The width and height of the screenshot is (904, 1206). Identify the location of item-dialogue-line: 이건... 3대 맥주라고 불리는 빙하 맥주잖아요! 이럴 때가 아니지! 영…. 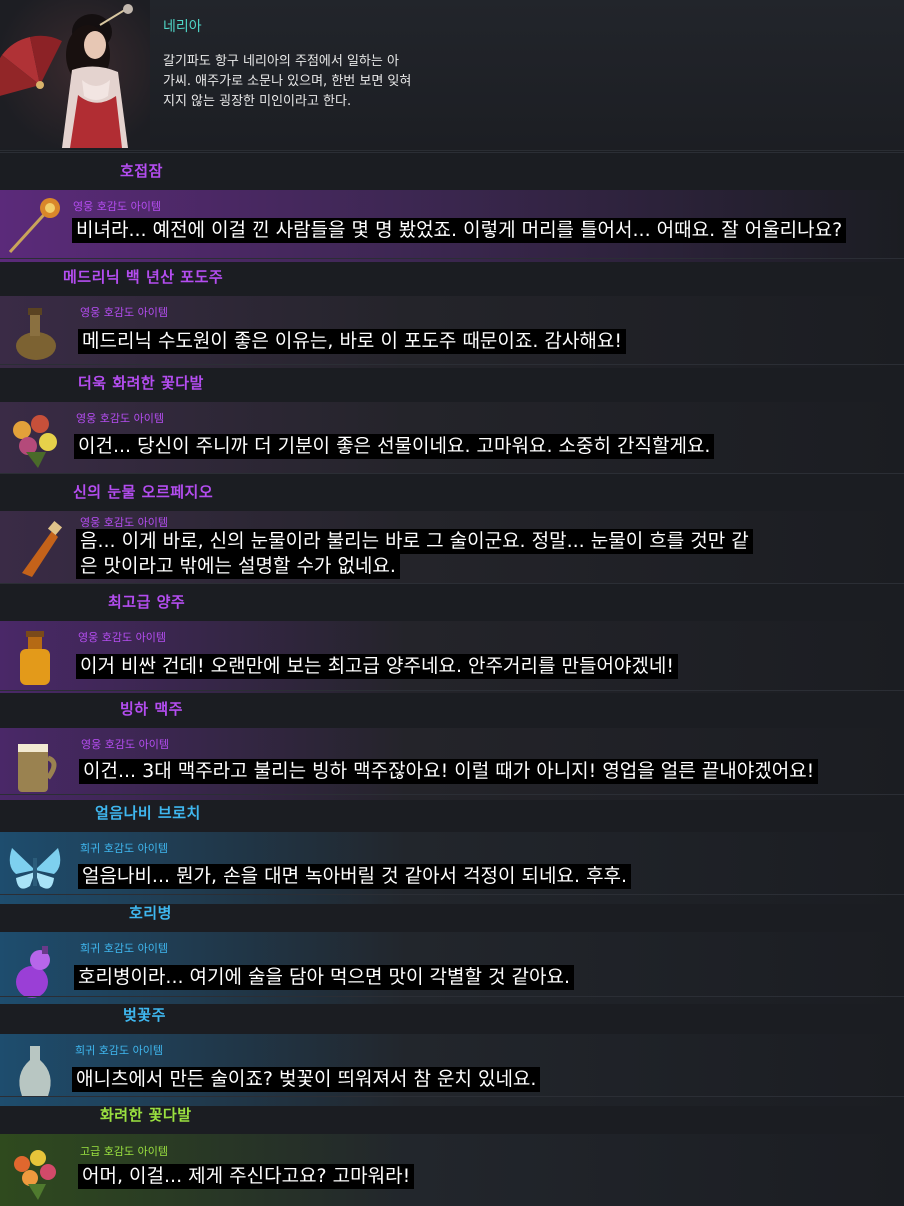
(449, 771).